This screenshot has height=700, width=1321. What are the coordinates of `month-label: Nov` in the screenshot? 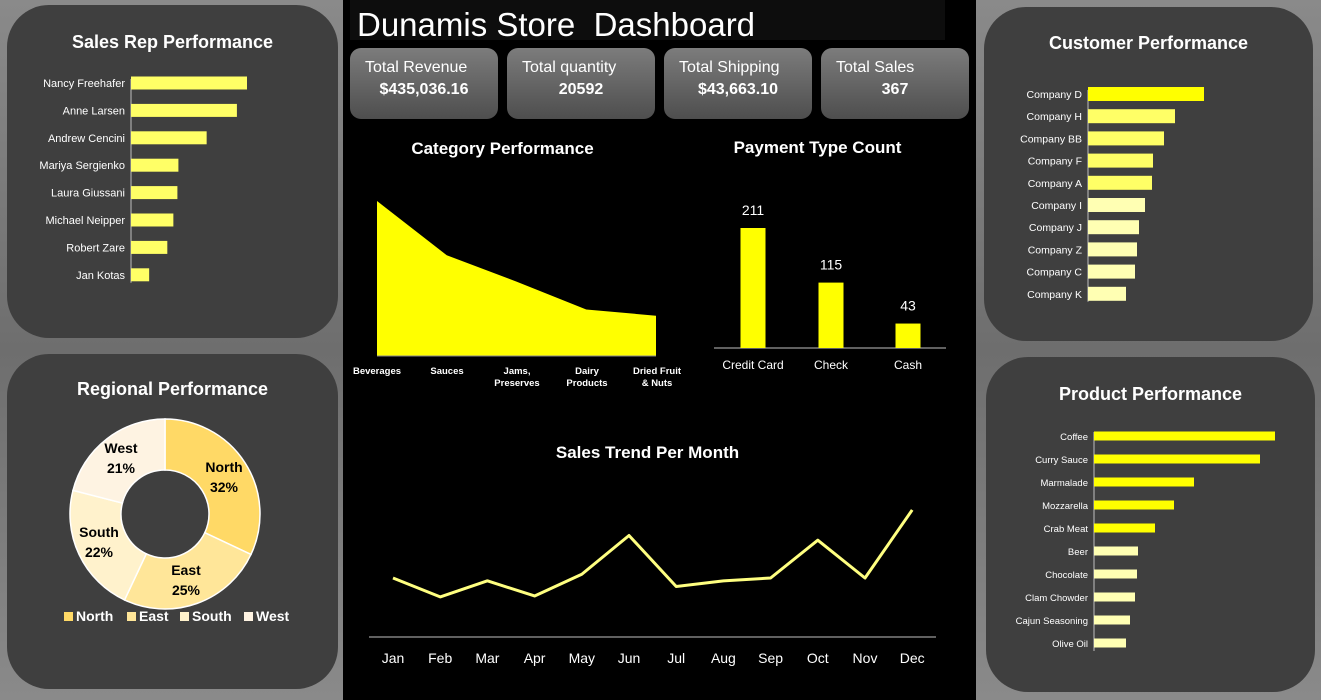 It's located at (865, 658).